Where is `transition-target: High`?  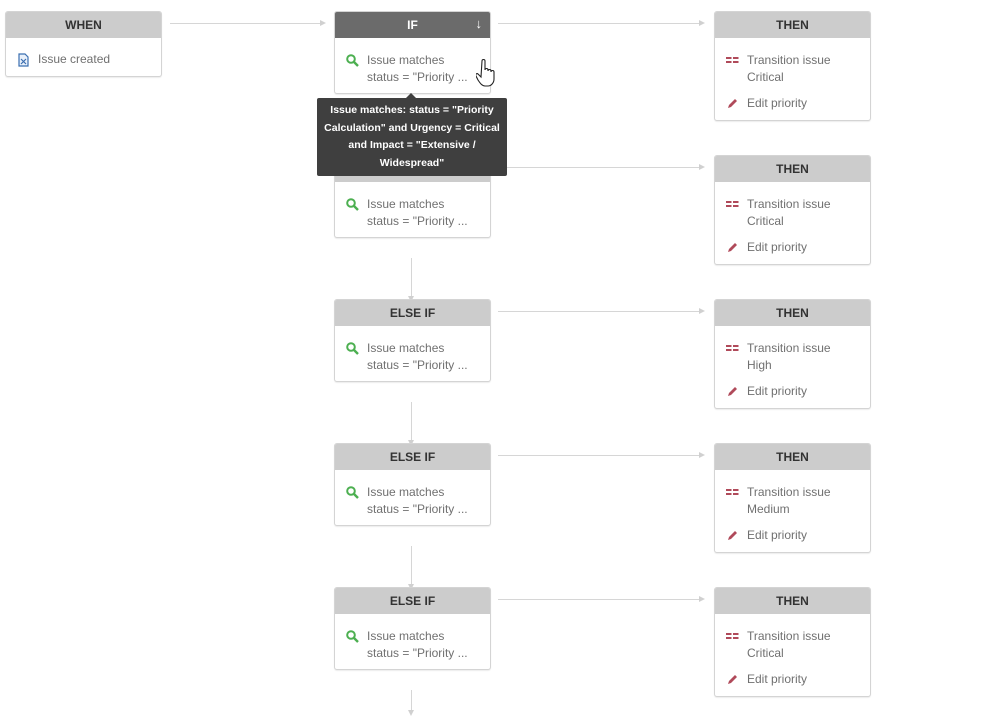 transition-target: High is located at coordinates (759, 365).